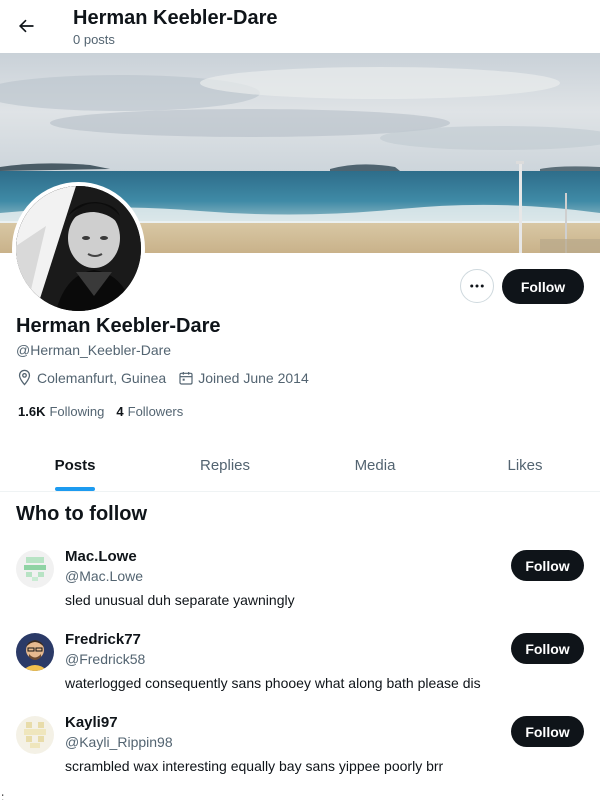 The width and height of the screenshot is (600, 800). What do you see at coordinates (103, 639) in the screenshot?
I see `suggestion-name: Fredrick77` at bounding box center [103, 639].